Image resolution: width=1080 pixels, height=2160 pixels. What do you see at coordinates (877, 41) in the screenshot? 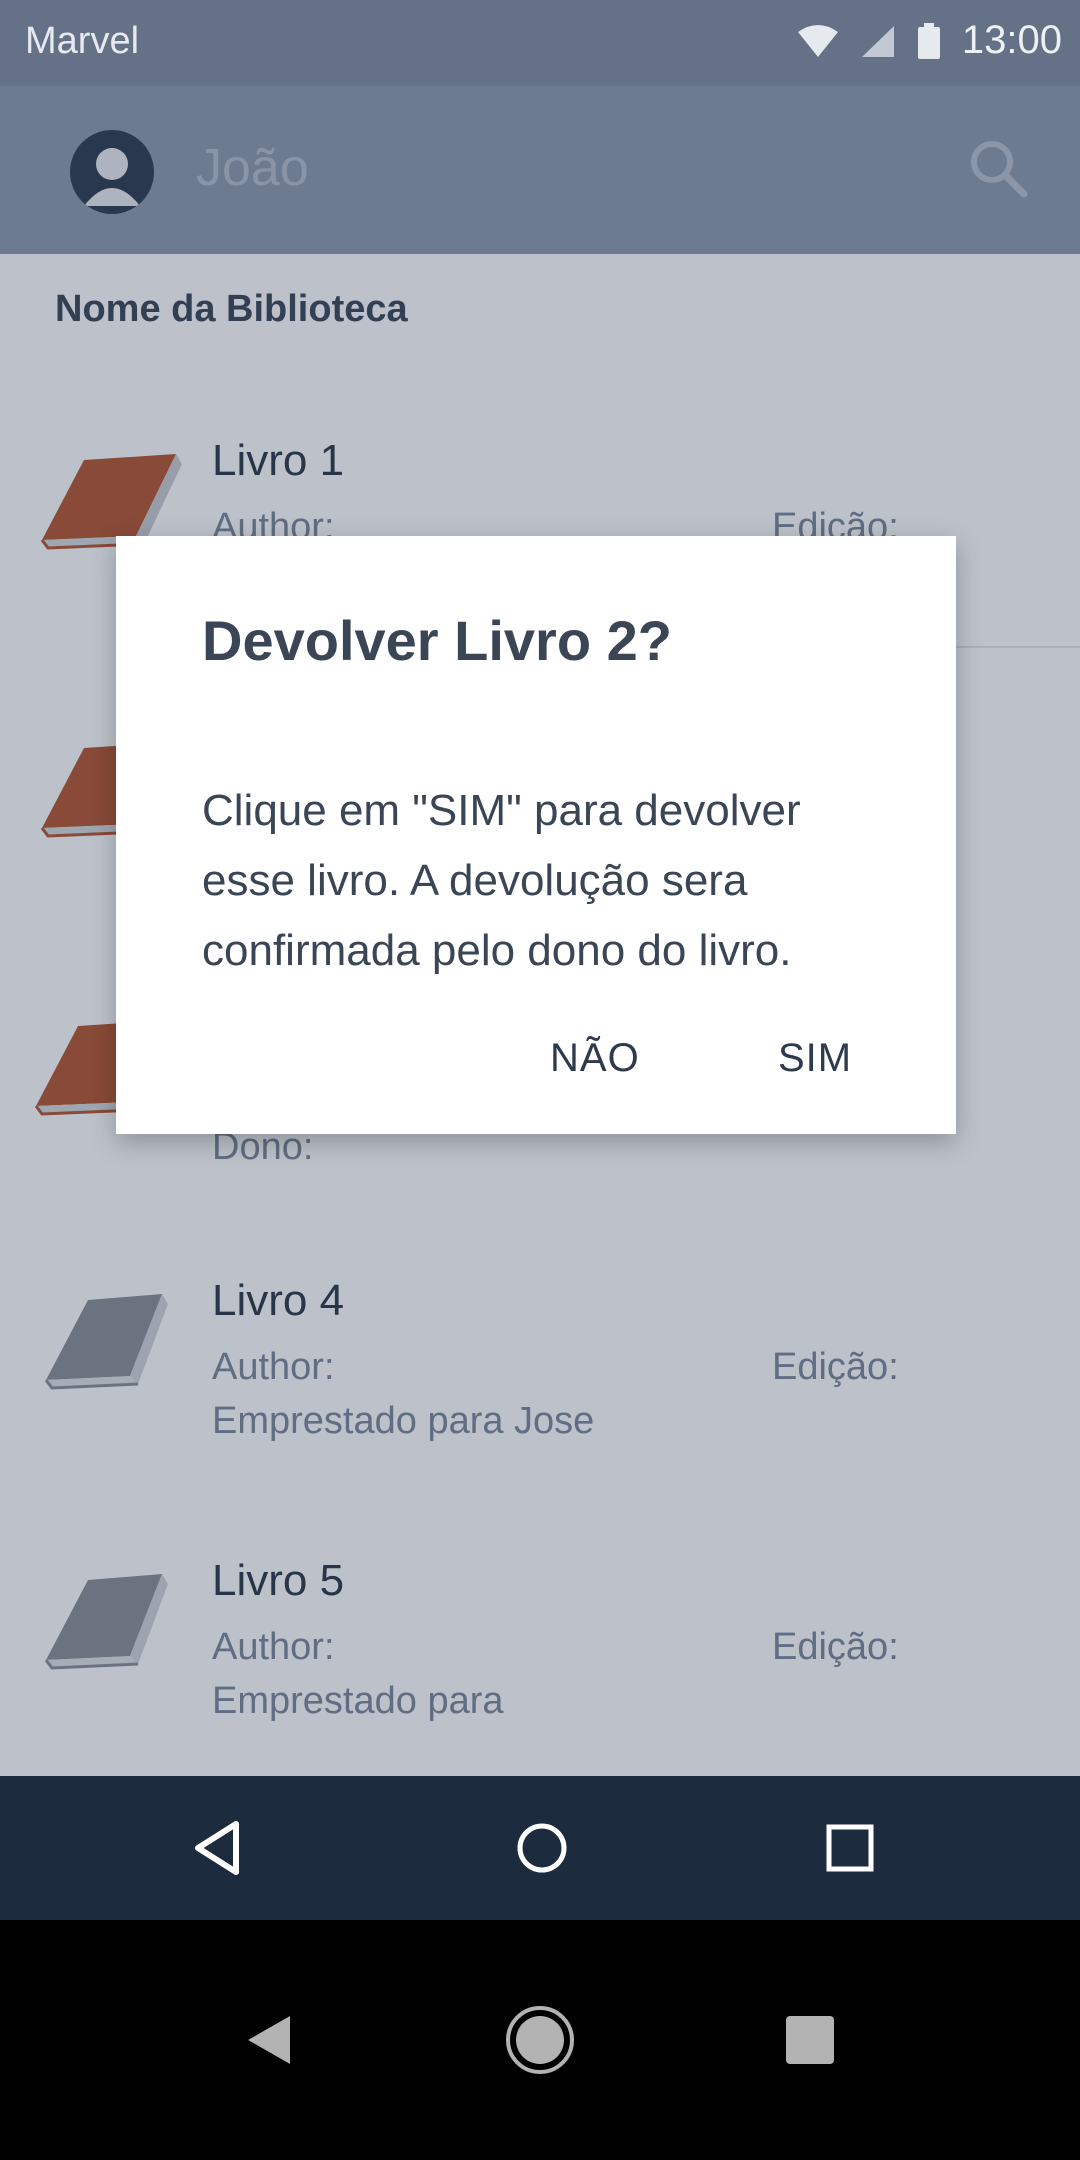
I see `signal-icon` at bounding box center [877, 41].